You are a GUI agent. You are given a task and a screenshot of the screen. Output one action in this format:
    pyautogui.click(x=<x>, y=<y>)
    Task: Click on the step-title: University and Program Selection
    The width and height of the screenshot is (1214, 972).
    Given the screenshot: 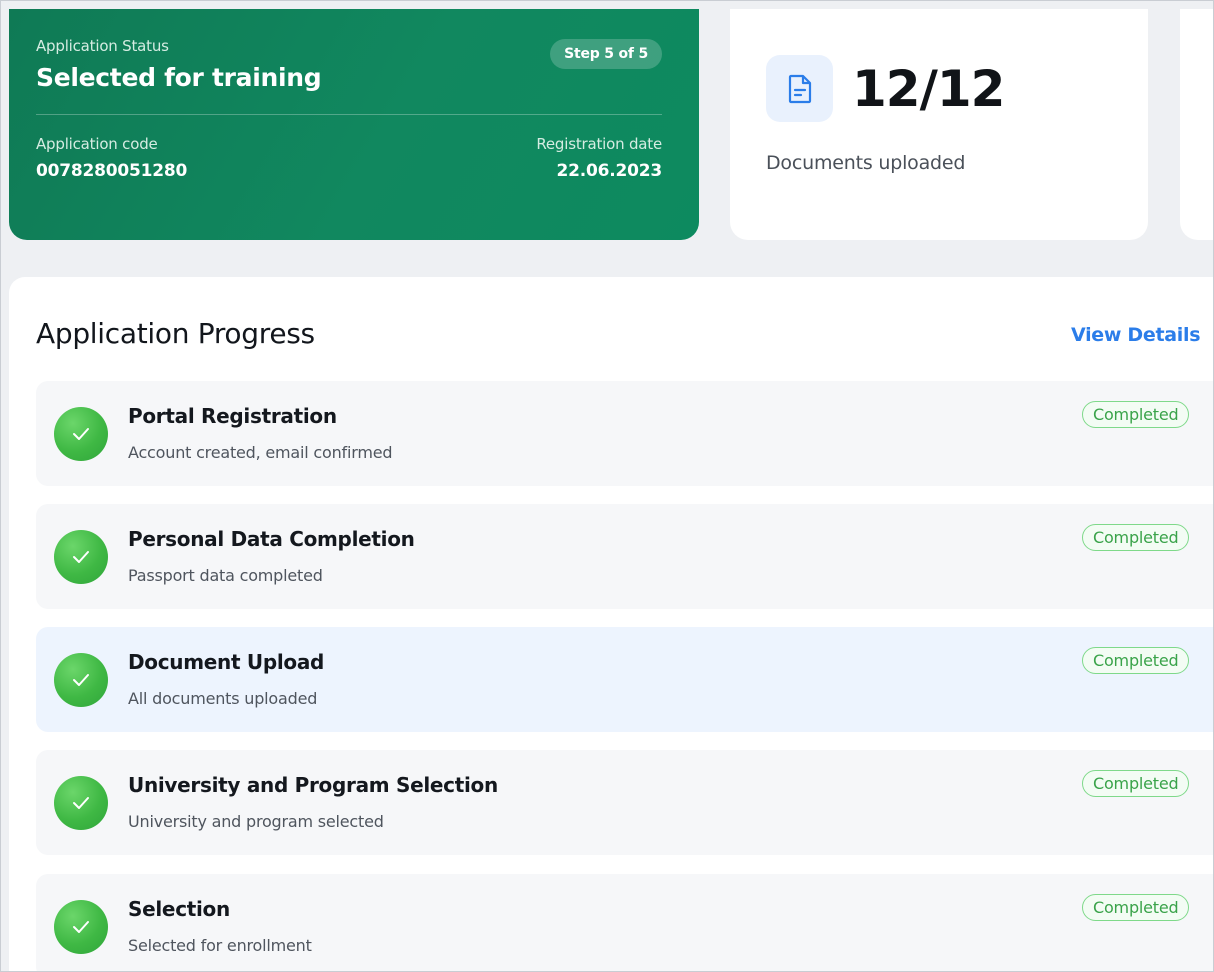 What is the action you would take?
    pyautogui.click(x=313, y=785)
    